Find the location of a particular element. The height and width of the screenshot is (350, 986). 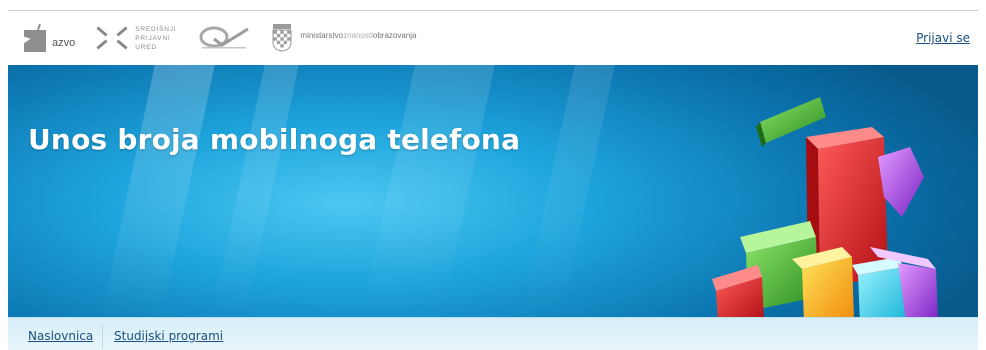

ncvvo-logo is located at coordinates (224, 38).